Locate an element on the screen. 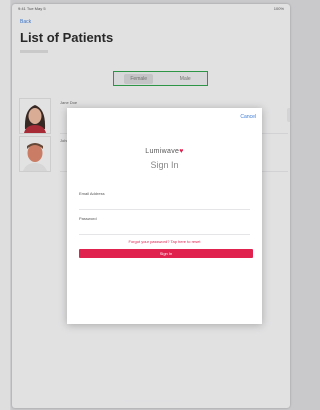 The height and width of the screenshot is (410, 320). email-label: Email Address is located at coordinates (92, 193).